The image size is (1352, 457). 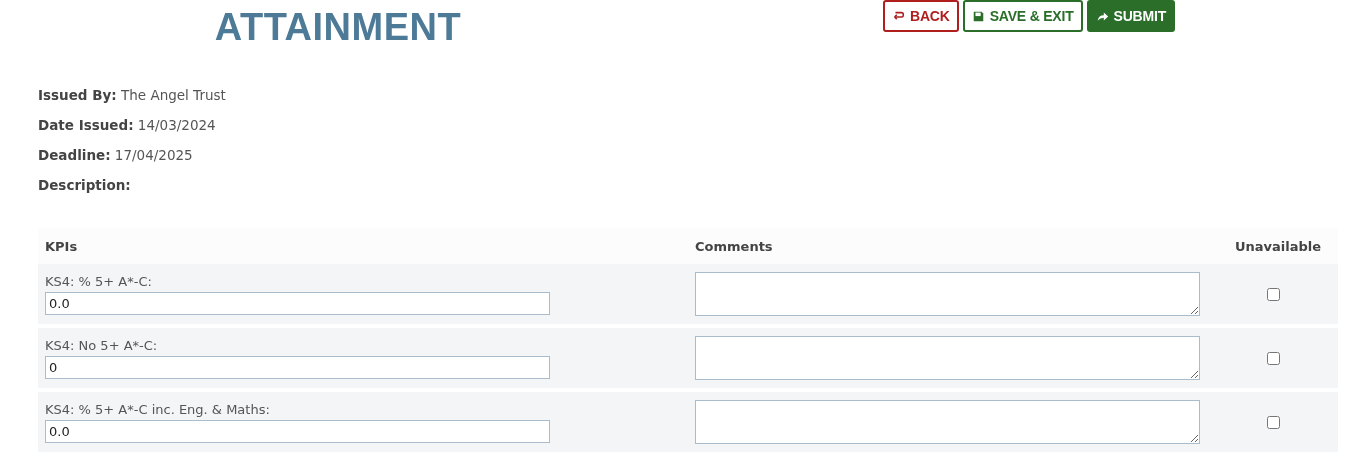 What do you see at coordinates (297, 367) in the screenshot?
I see `input-field: 0` at bounding box center [297, 367].